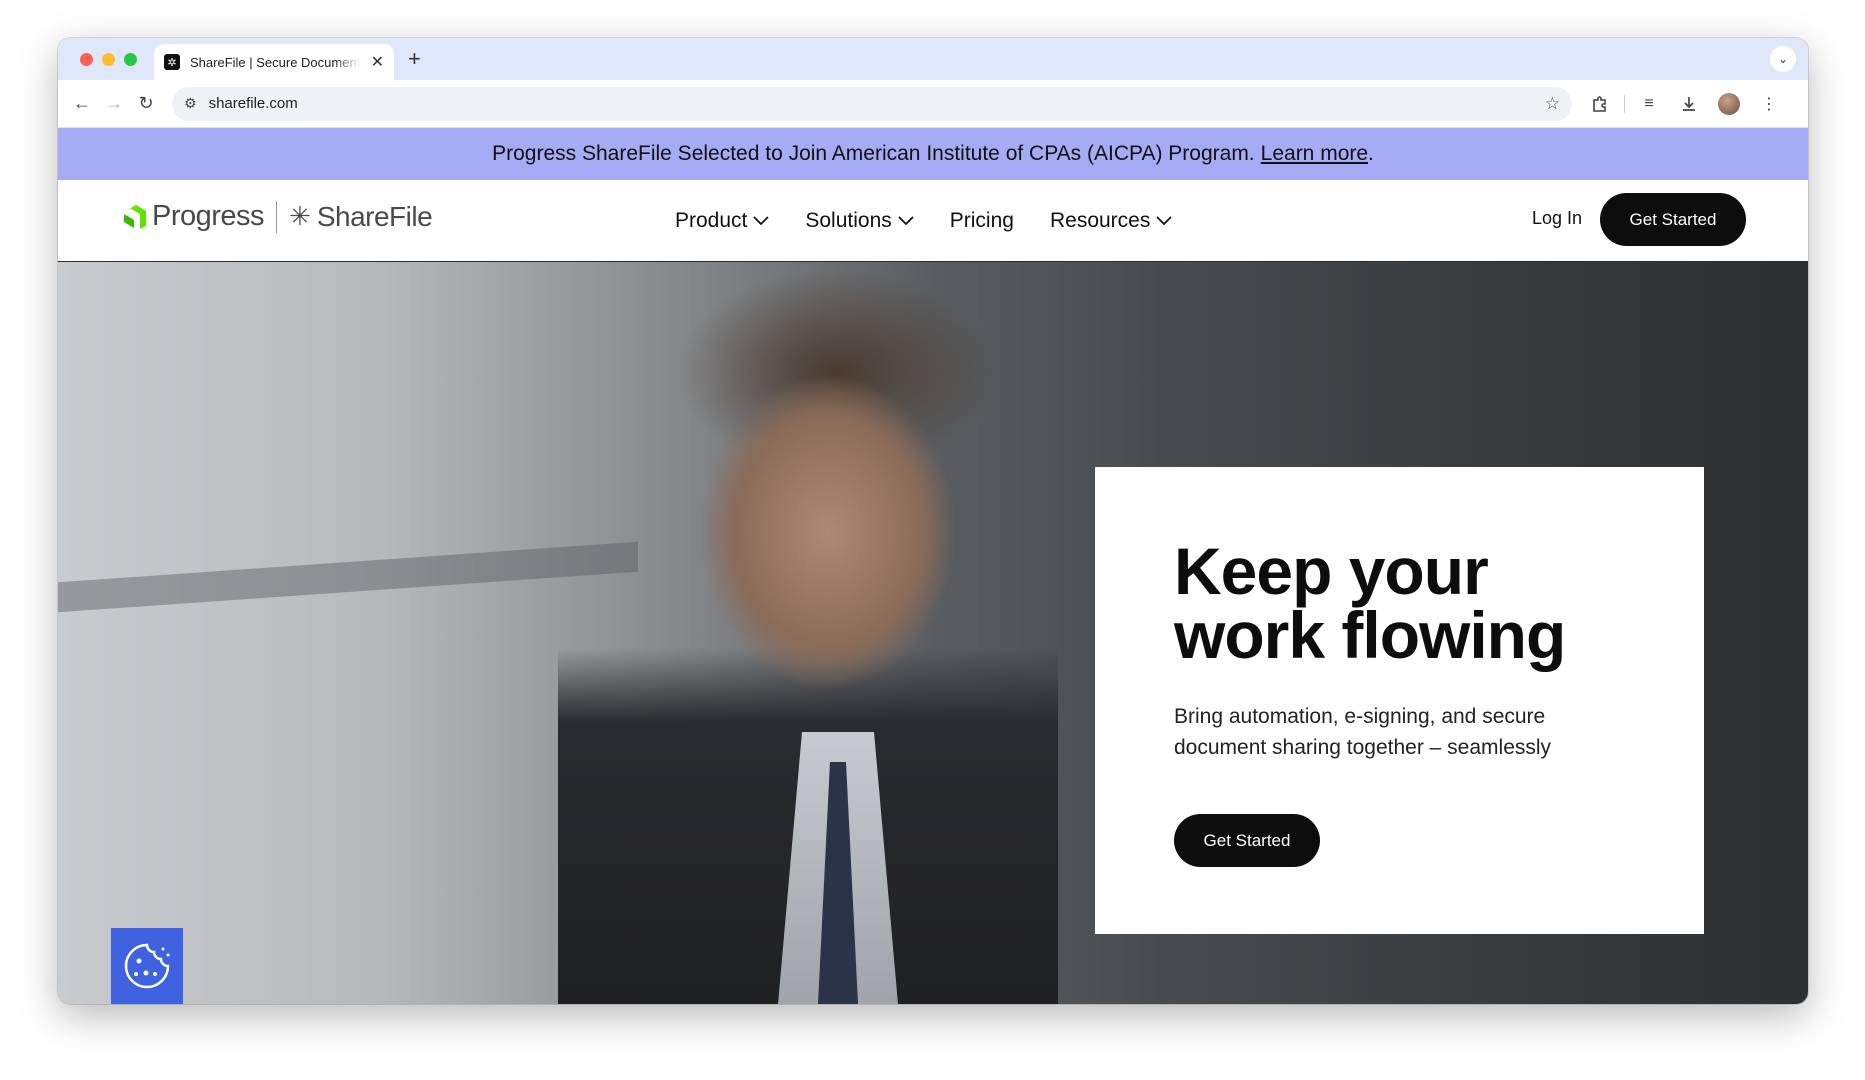 This screenshot has height=1080, width=1865. What do you see at coordinates (1673, 219) in the screenshot?
I see `header-get-started-button: Get Started` at bounding box center [1673, 219].